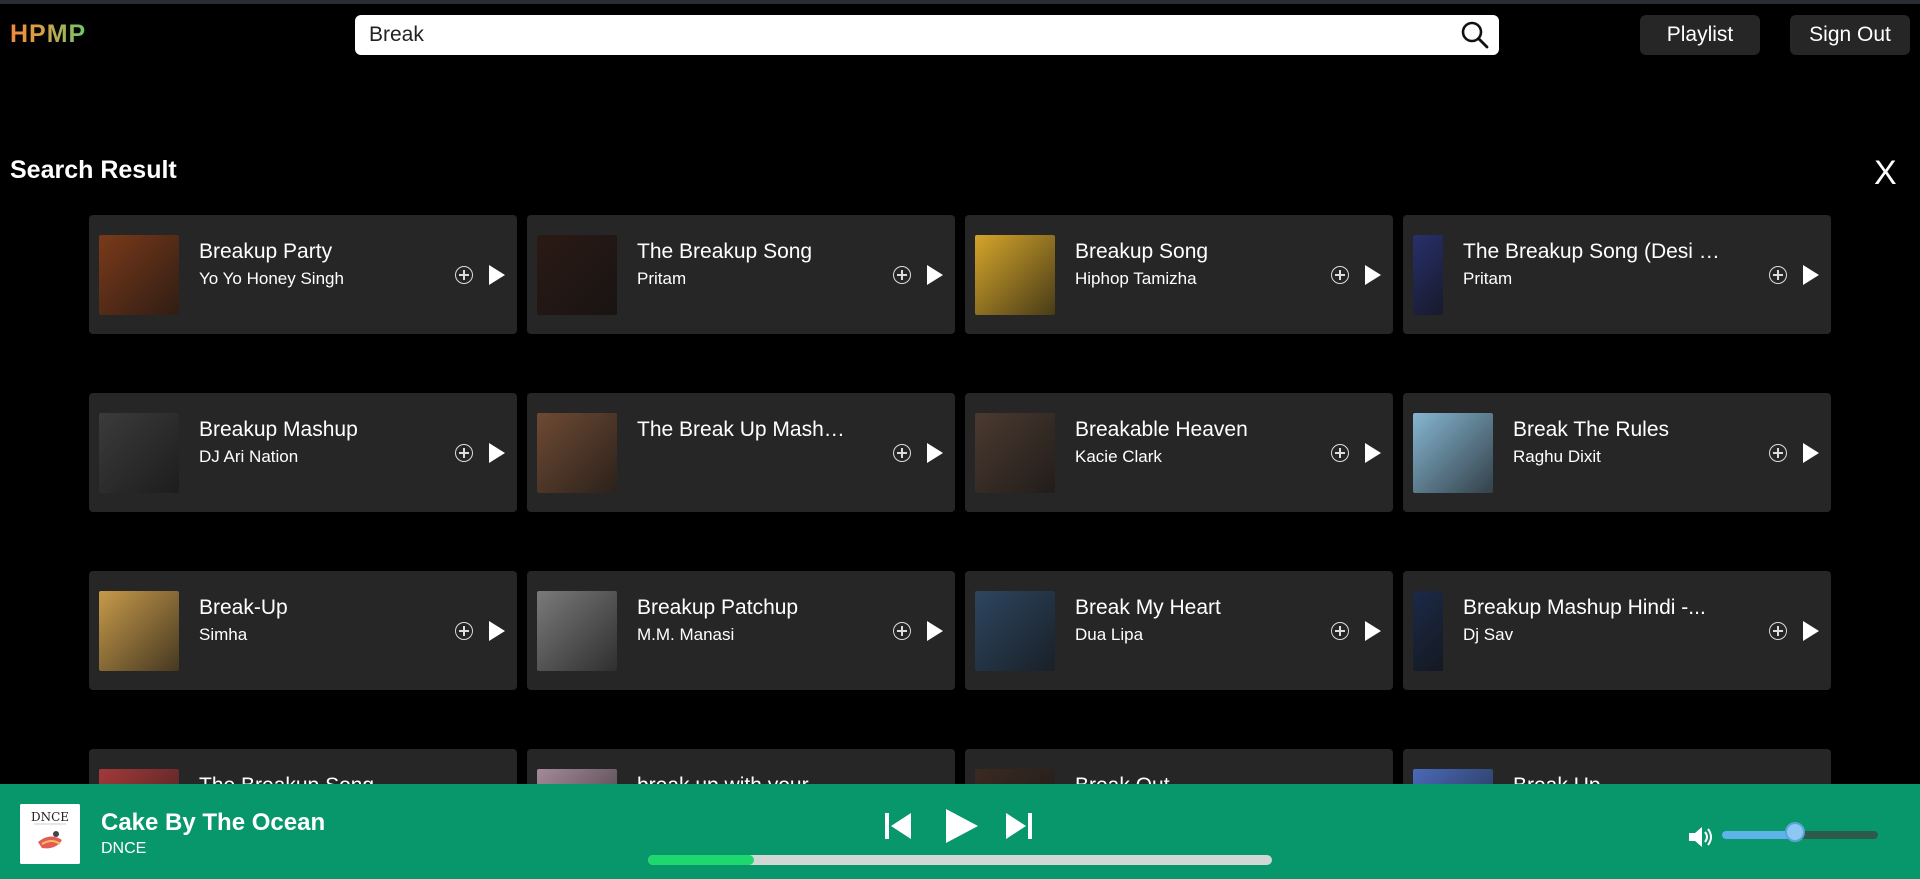 The height and width of the screenshot is (879, 1920). I want to click on song-artist: DJ Ari Nation, so click(249, 456).